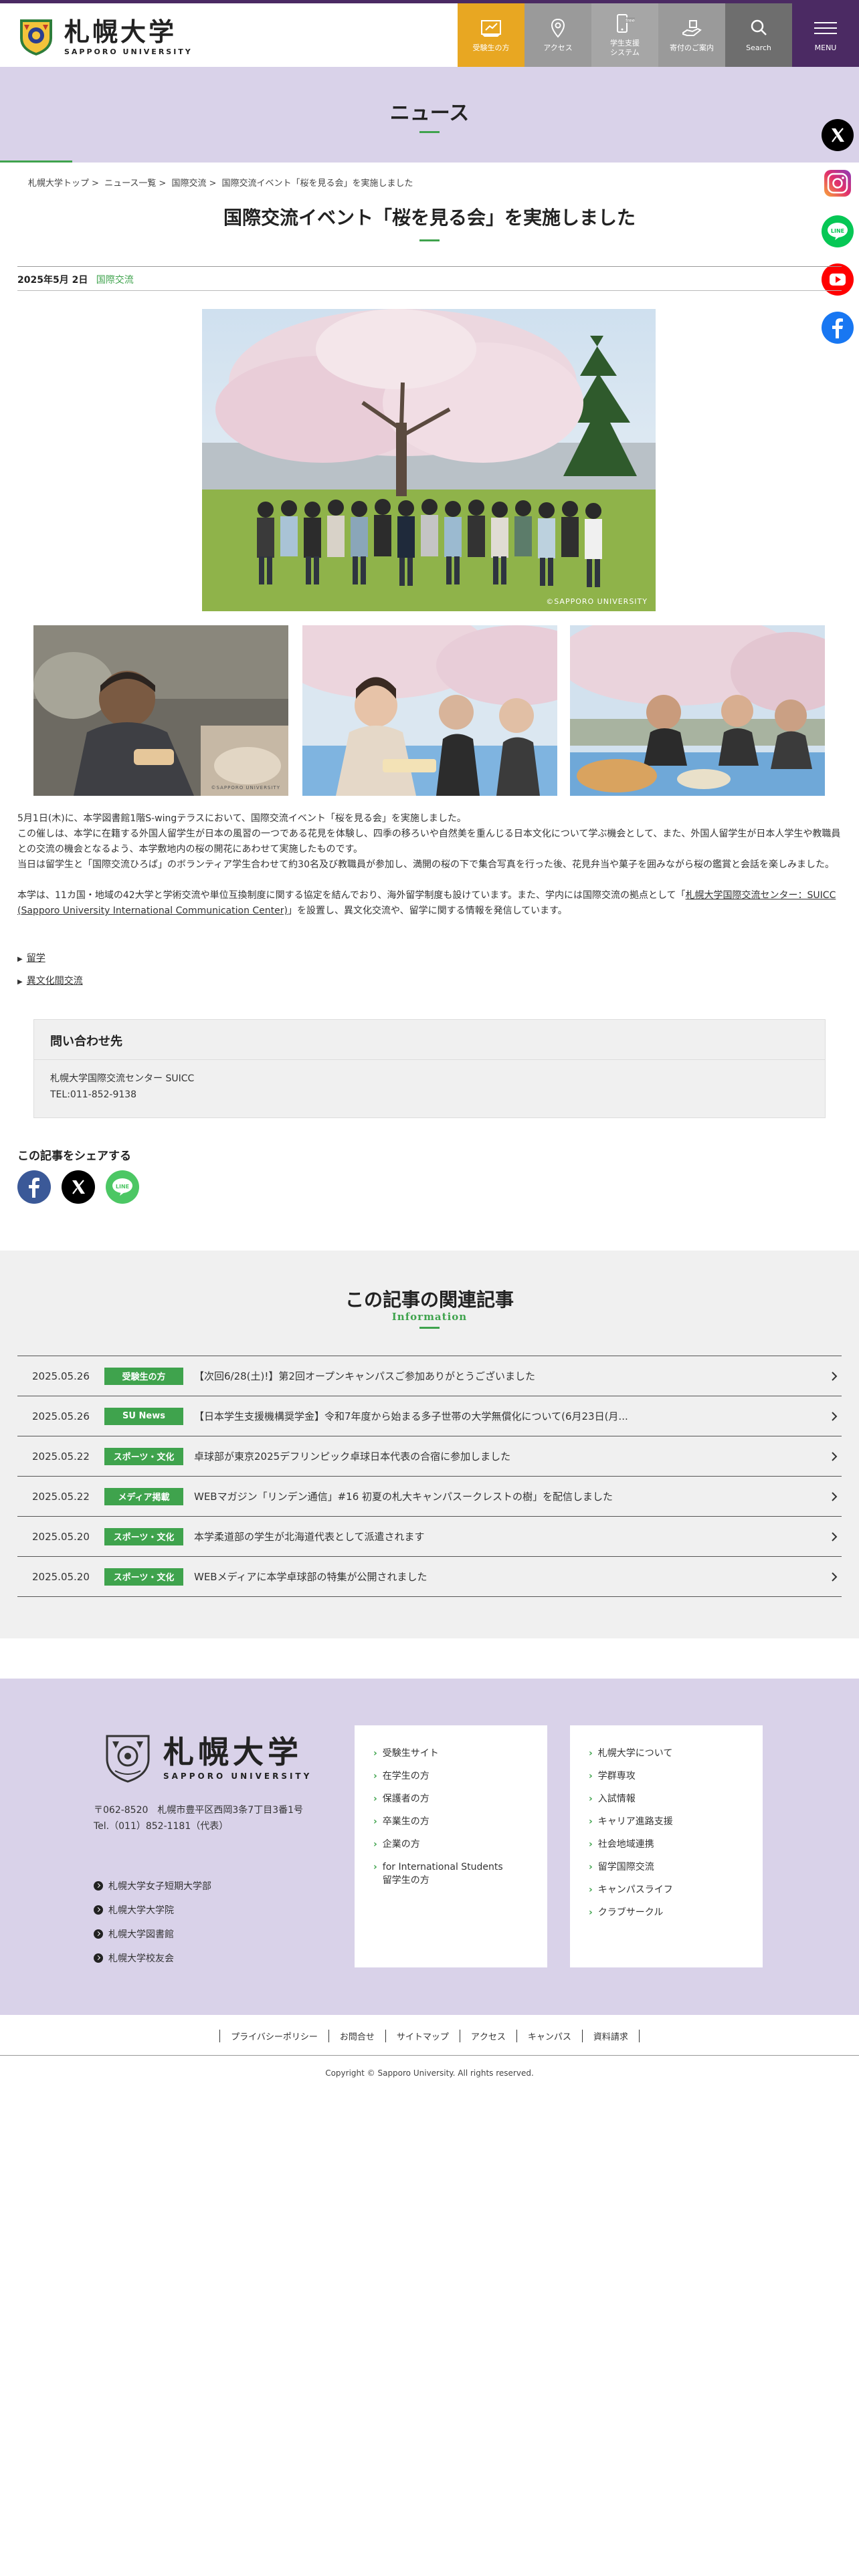 The width and height of the screenshot is (859, 2576). I want to click on share-buttons: LINE, so click(84, 1187).